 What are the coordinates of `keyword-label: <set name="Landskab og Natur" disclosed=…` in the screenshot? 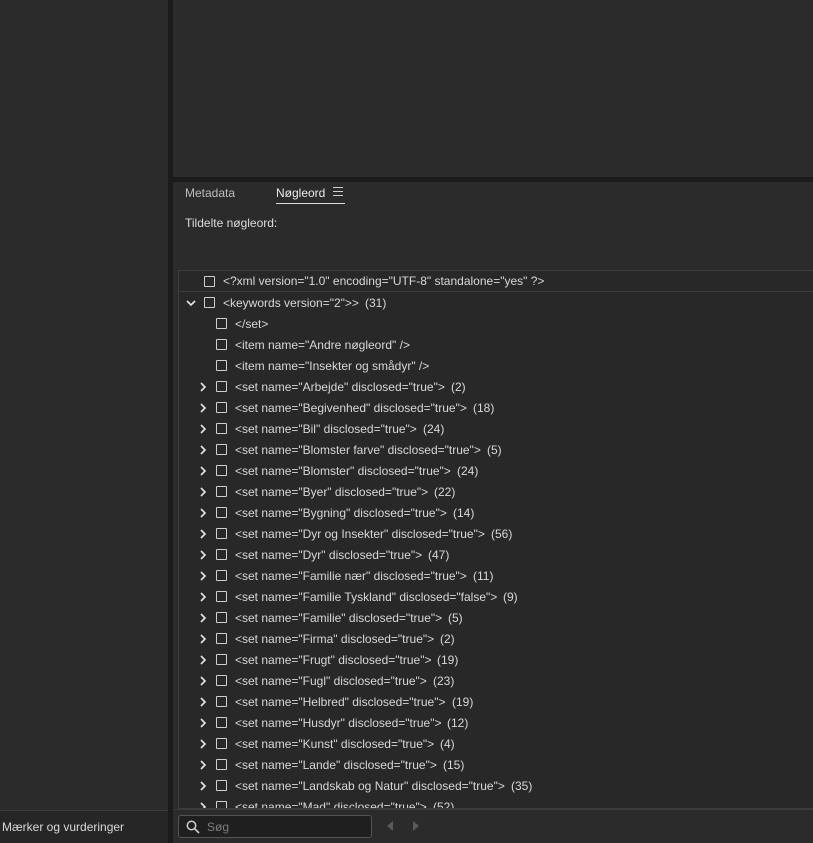 It's located at (370, 785).